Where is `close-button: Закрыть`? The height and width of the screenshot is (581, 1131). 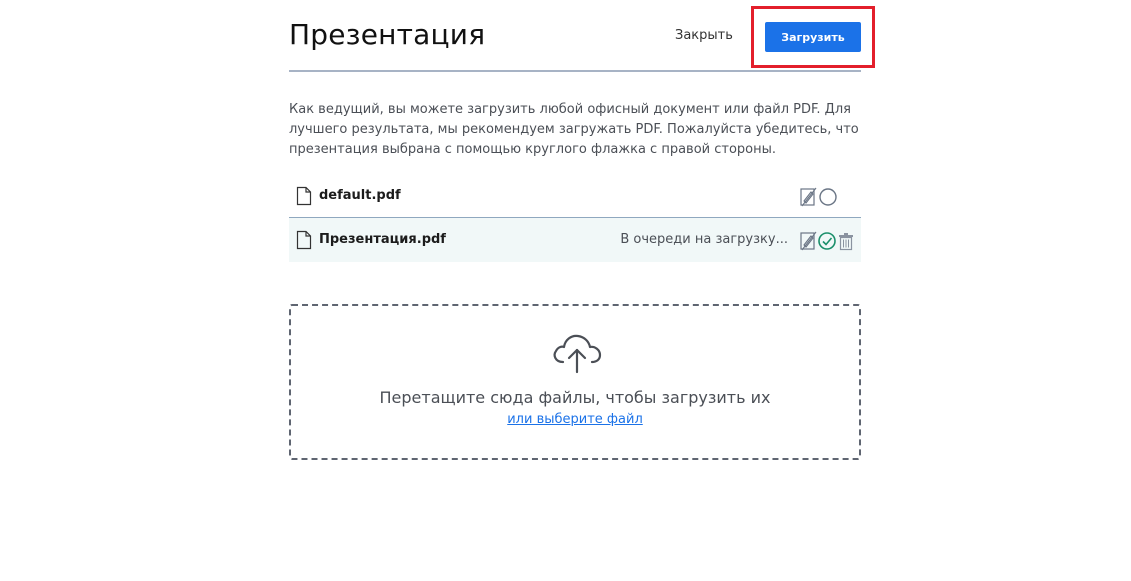 close-button: Закрыть is located at coordinates (704, 35).